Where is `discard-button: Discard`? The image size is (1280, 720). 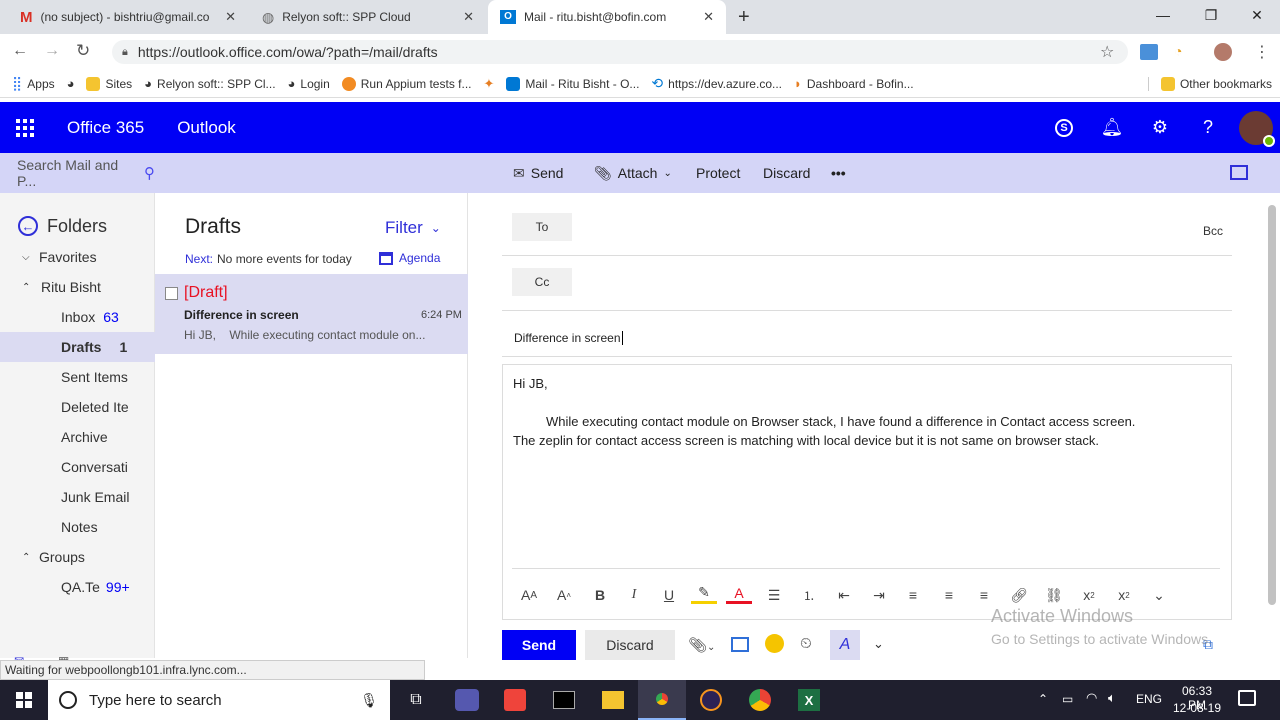 discard-button: Discard is located at coordinates (630, 645).